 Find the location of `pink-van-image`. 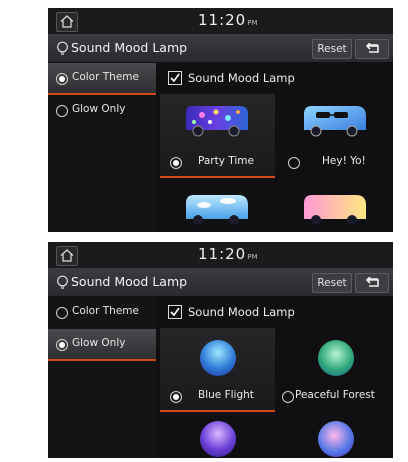

pink-van-image is located at coordinates (335, 210).